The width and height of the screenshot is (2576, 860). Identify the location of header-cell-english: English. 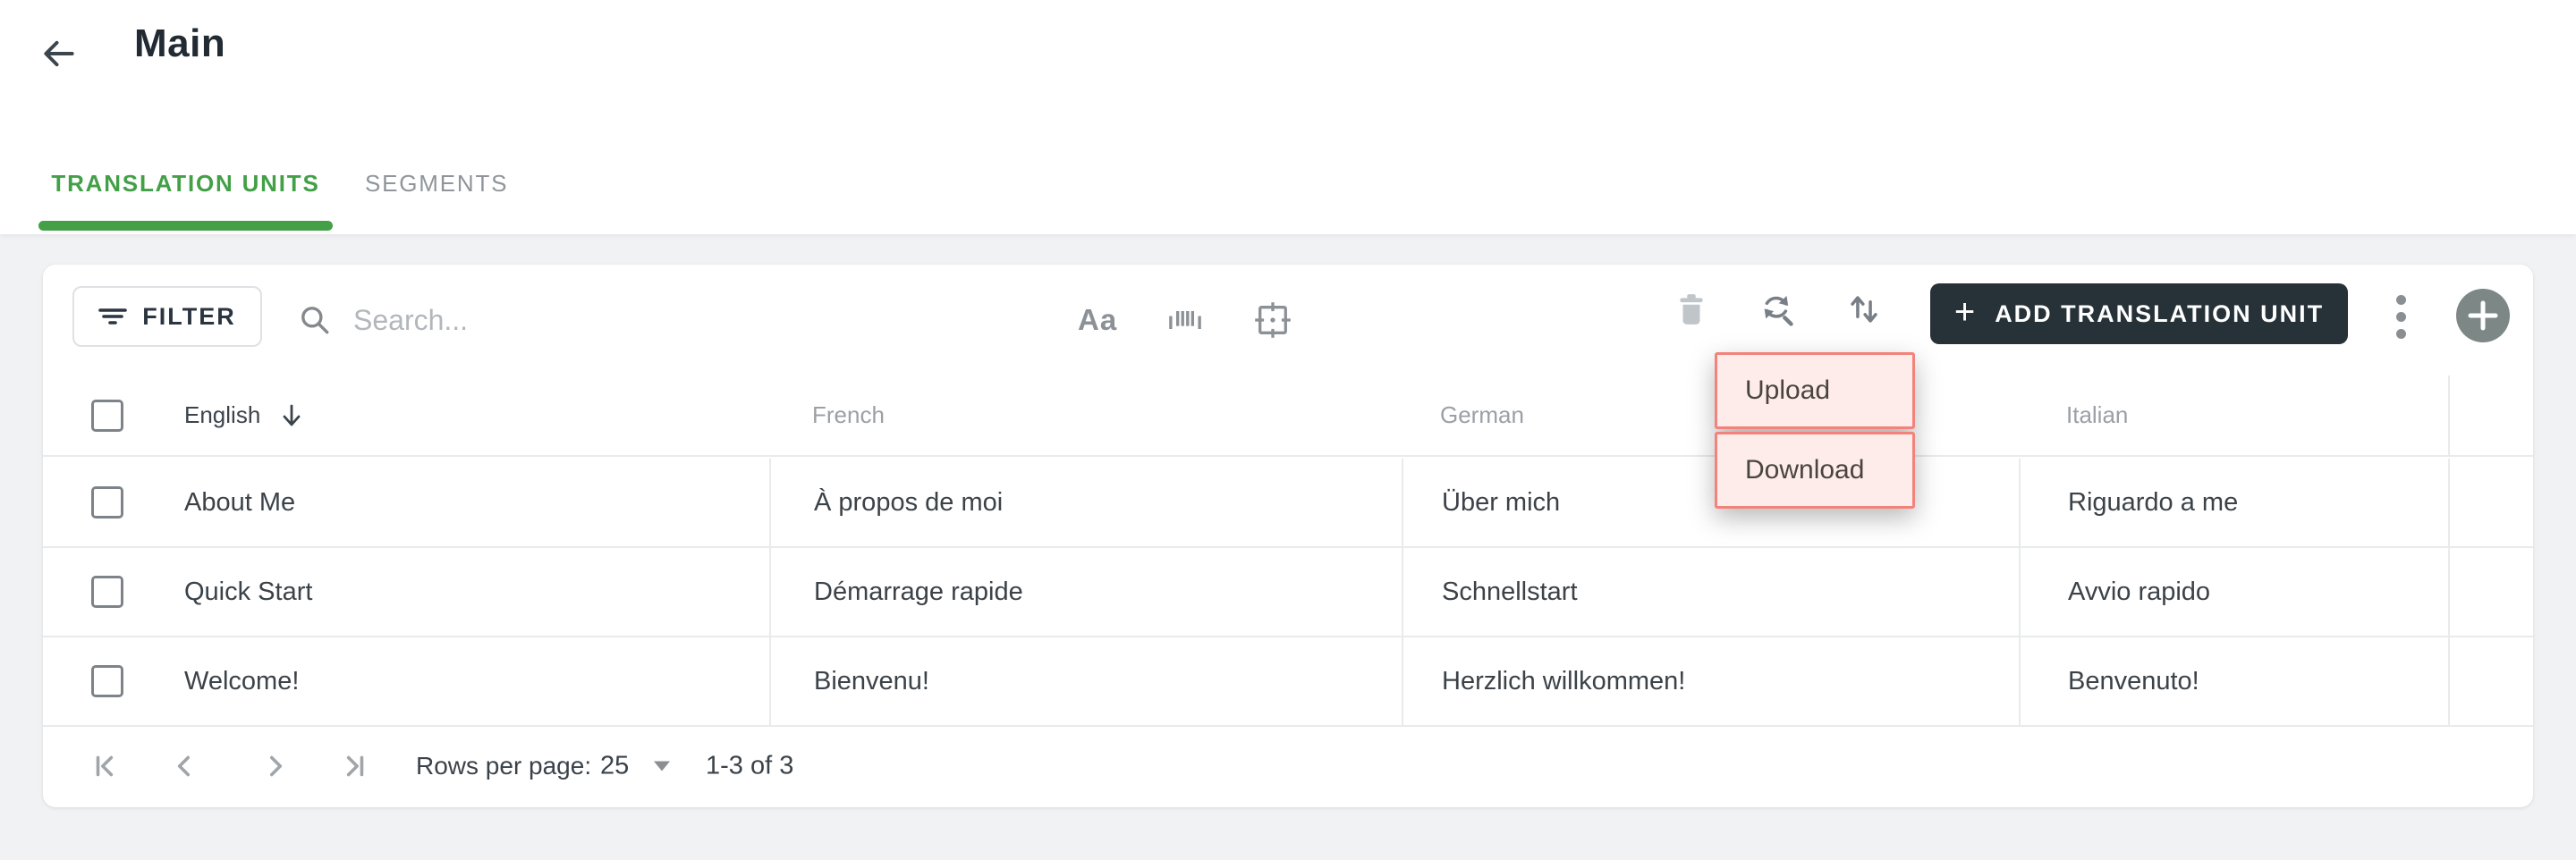
(406, 415).